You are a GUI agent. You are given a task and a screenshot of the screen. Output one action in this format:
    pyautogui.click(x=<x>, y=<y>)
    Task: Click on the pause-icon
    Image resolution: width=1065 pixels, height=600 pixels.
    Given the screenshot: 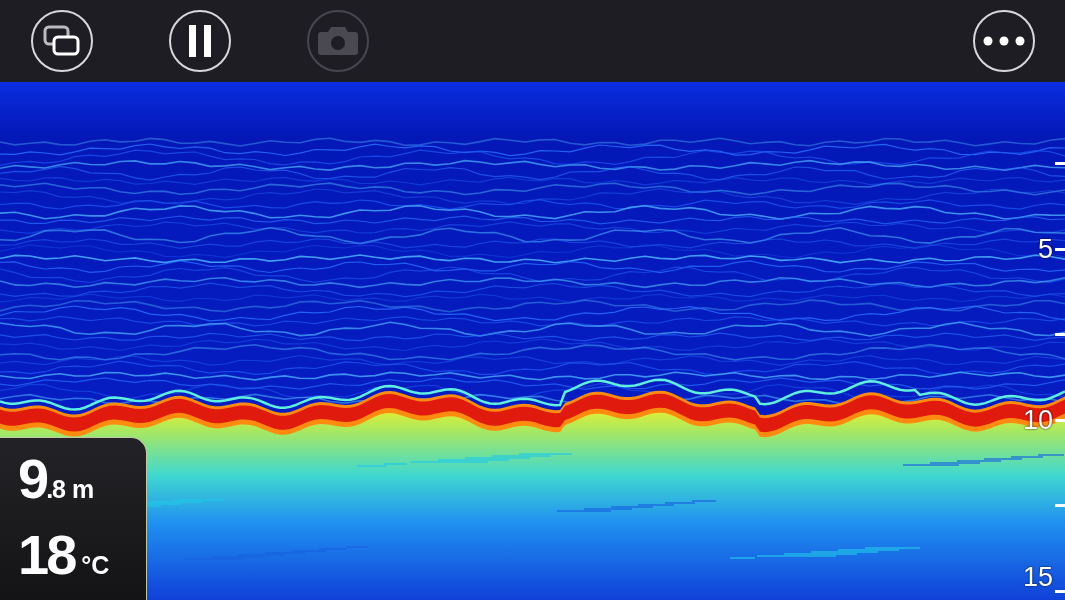 What is the action you would take?
    pyautogui.click(x=200, y=41)
    